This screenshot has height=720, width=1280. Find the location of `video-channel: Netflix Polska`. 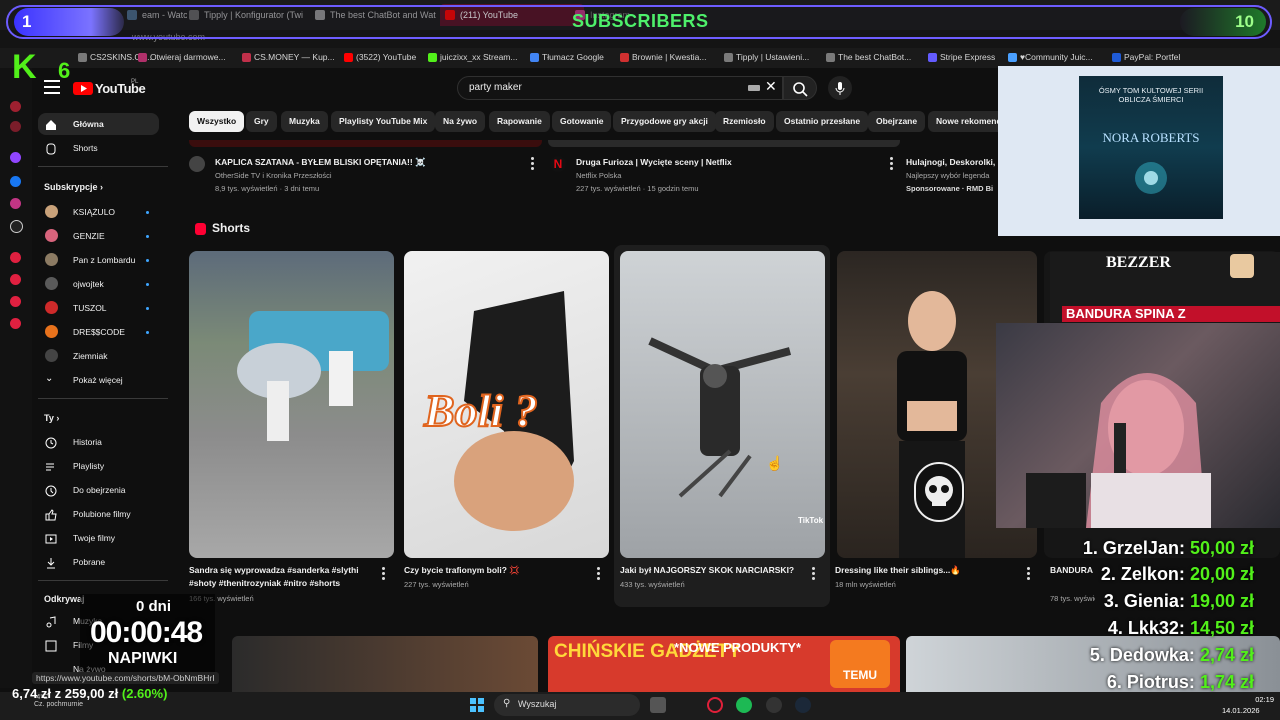

video-channel: Netflix Polska is located at coordinates (726, 175).